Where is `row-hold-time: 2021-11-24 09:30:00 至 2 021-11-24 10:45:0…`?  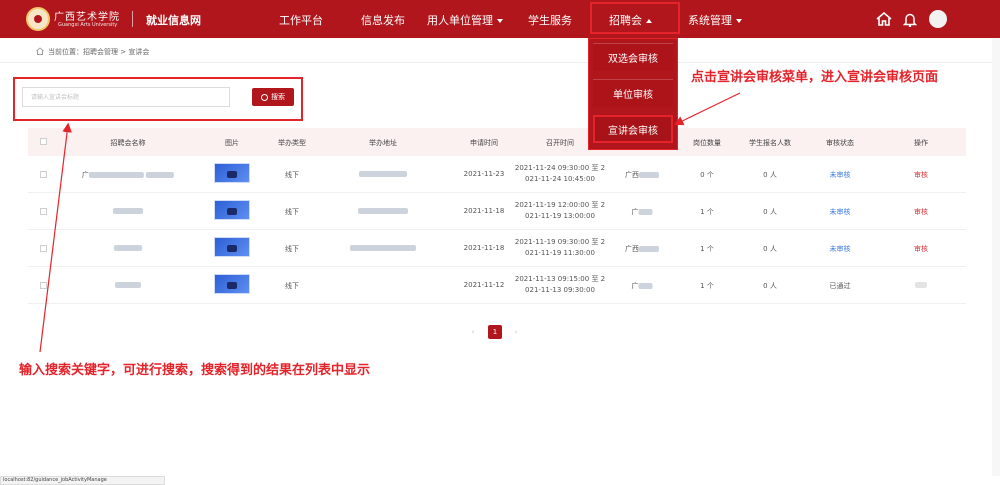 row-hold-time: 2021-11-24 09:30:00 至 2 021-11-24 10:45:0… is located at coordinates (560, 173).